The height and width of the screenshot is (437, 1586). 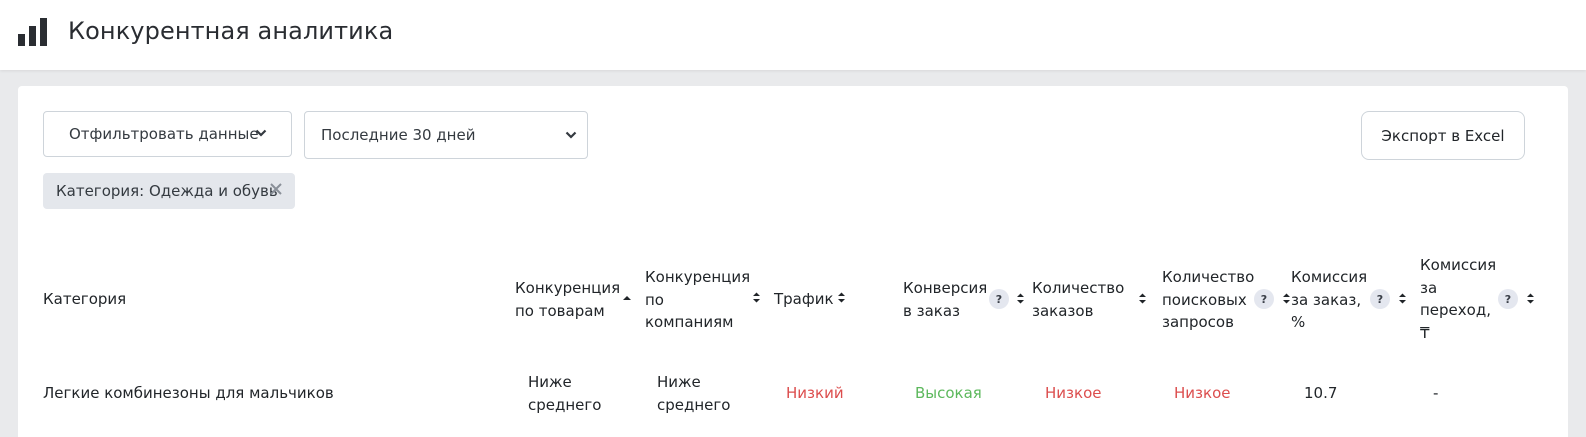 What do you see at coordinates (697, 300) in the screenshot?
I see `col-header-company-competition: Конкуренция по компаниям` at bounding box center [697, 300].